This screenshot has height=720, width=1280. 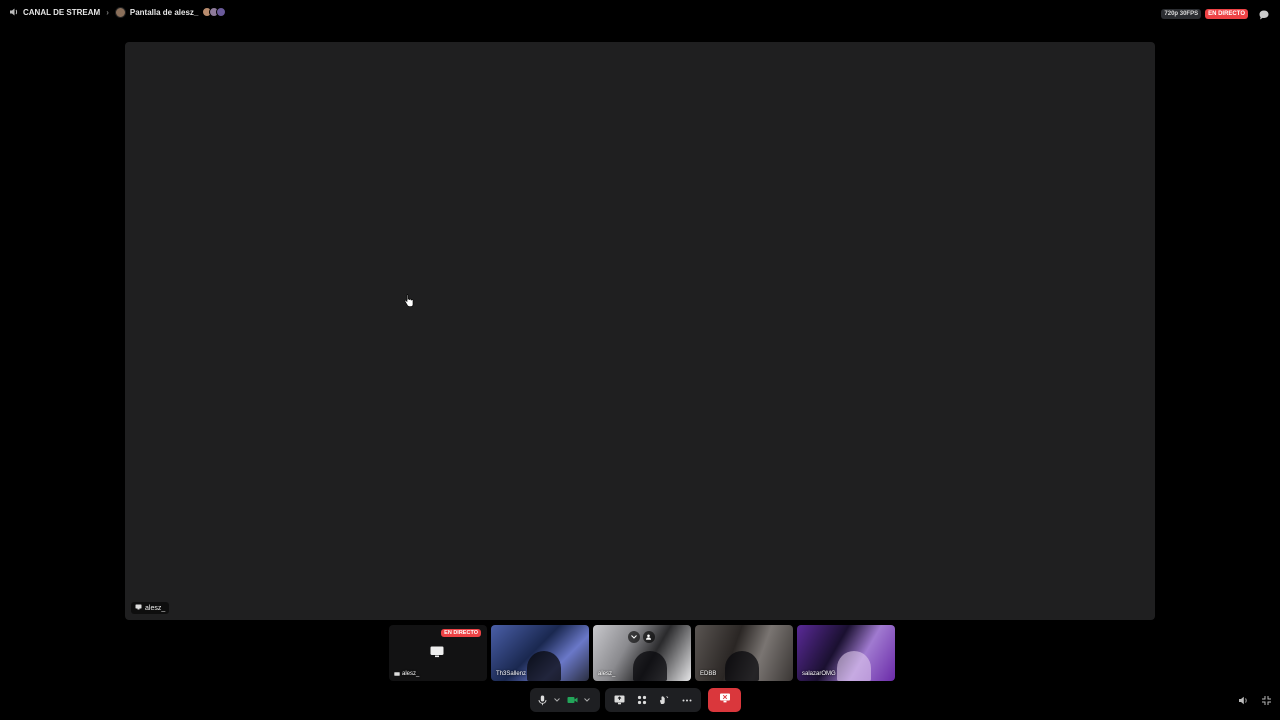 I want to click on stage-streamer-name: alesz_, so click(x=155, y=608).